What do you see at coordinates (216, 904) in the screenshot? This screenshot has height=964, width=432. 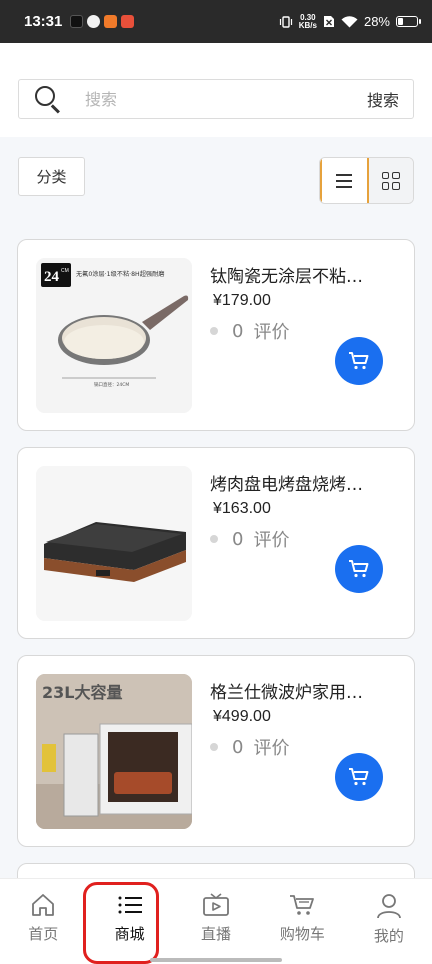 I see `tv-icon` at bounding box center [216, 904].